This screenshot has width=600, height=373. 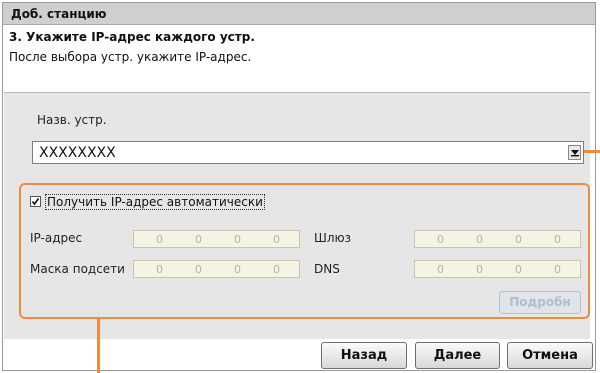 I want to click on gateway-input: 0 0 0 0, so click(x=497, y=239).